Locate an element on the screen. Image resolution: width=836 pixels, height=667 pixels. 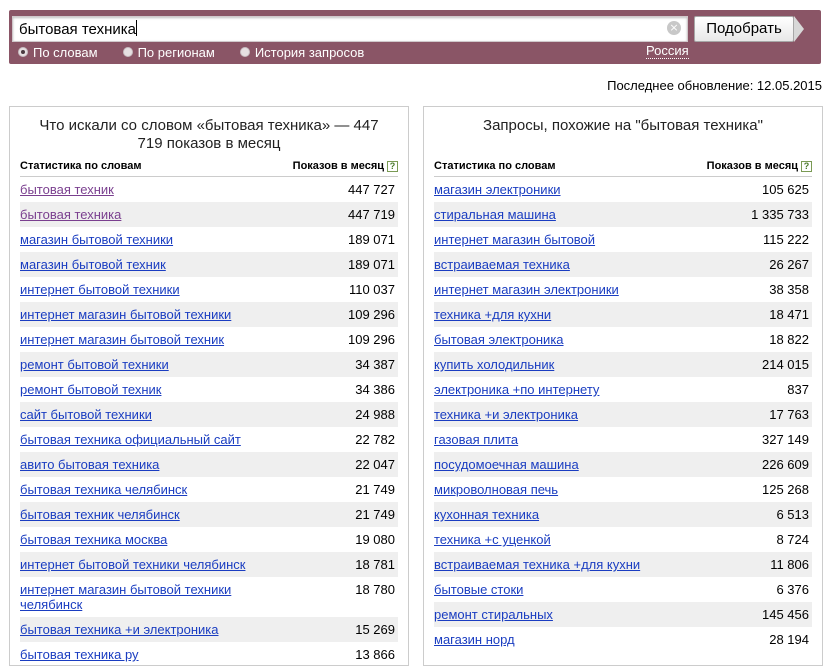
radio-by-regions: По регионам is located at coordinates (168, 52).